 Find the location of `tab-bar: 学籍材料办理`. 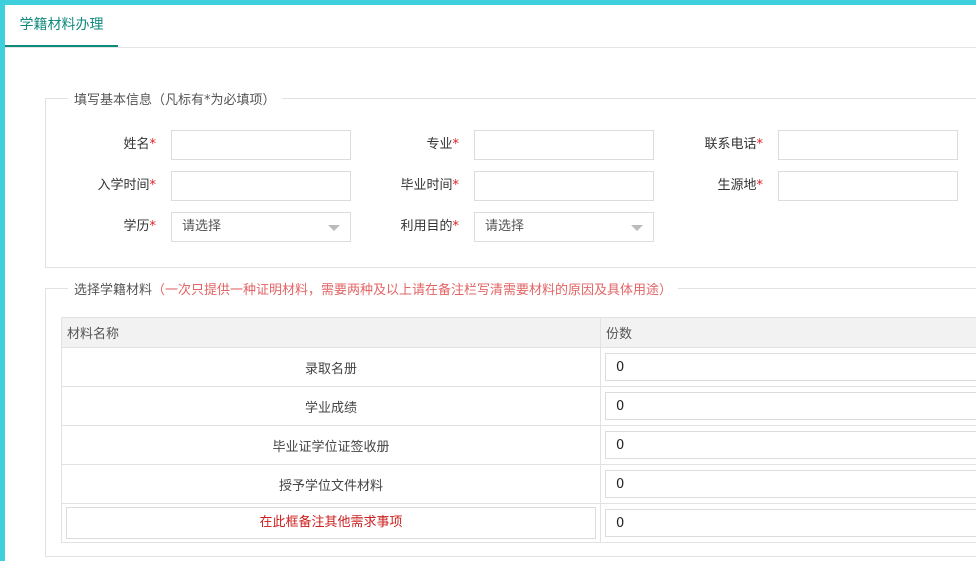

tab-bar: 学籍材料办理 is located at coordinates (490, 26).